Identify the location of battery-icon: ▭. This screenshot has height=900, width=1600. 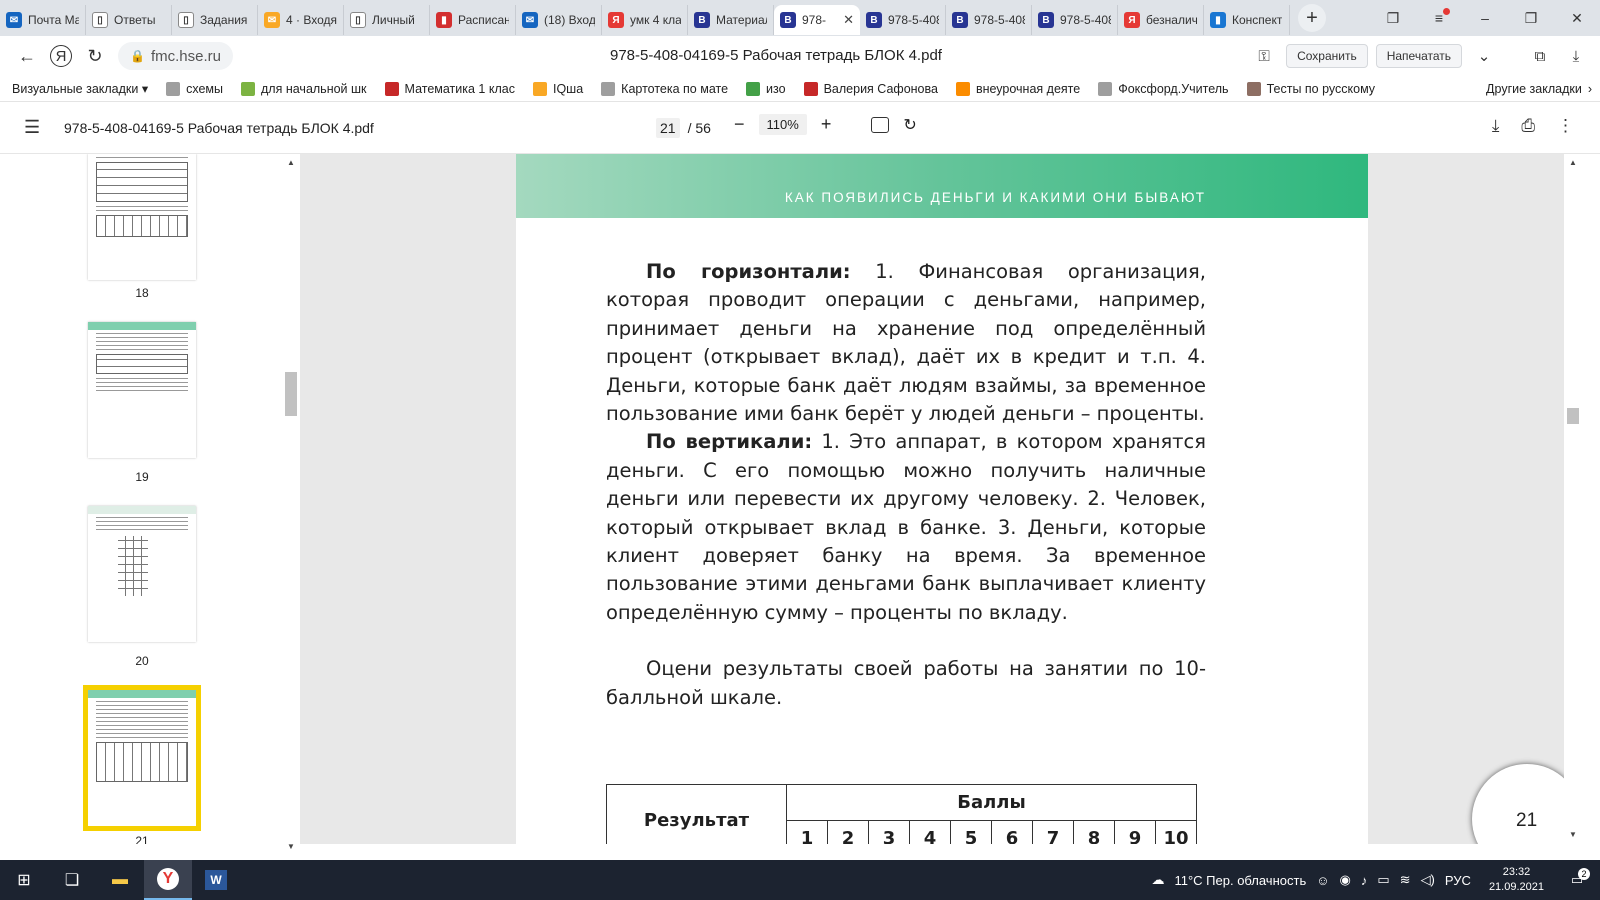
(1383, 880).